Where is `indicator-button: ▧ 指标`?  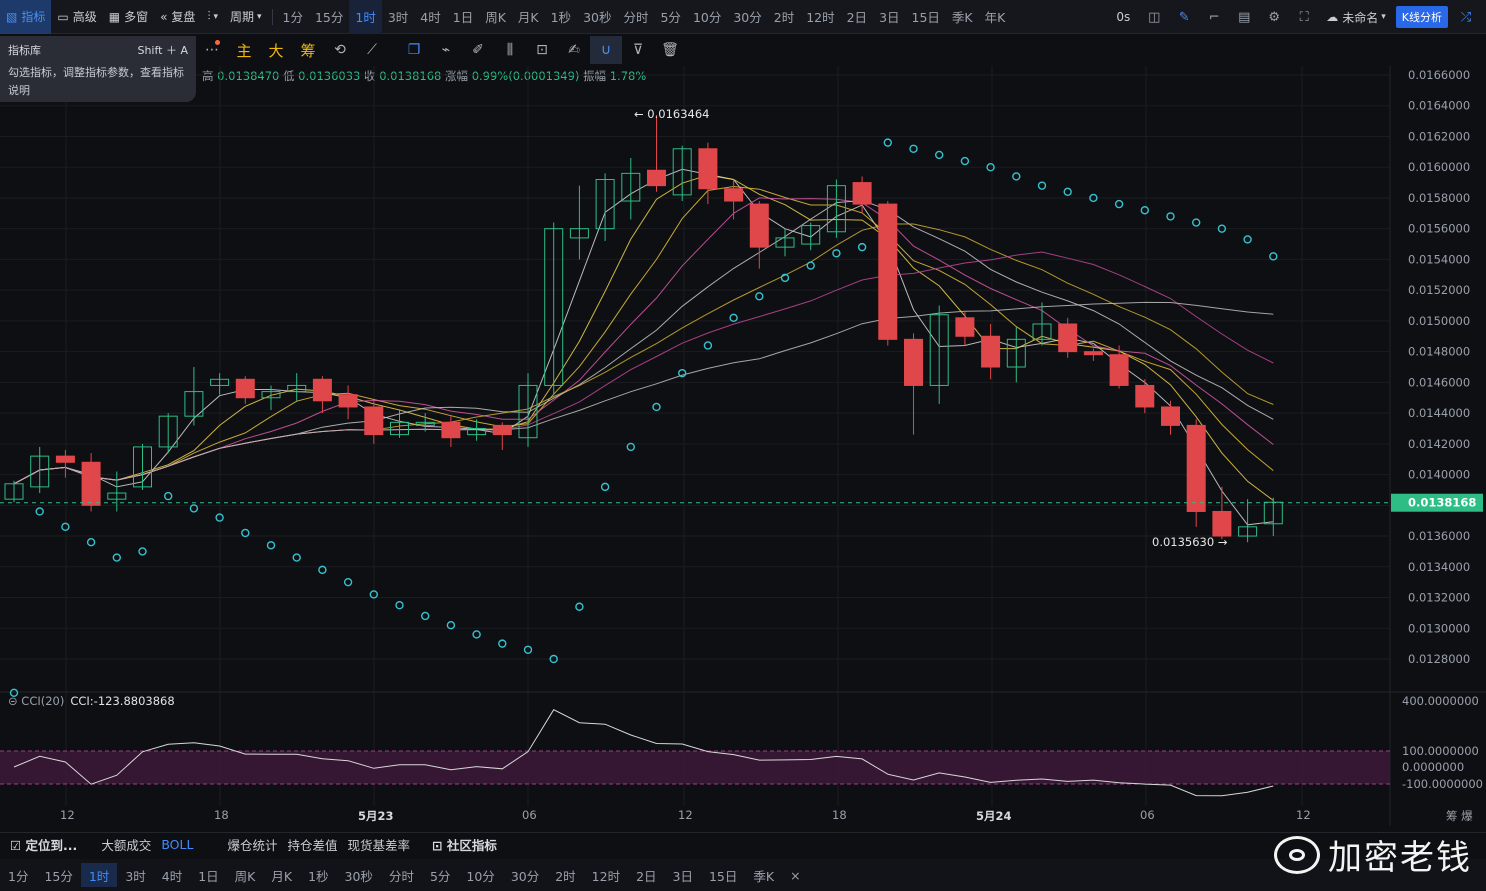
indicator-button: ▧ 指标 is located at coordinates (26, 17).